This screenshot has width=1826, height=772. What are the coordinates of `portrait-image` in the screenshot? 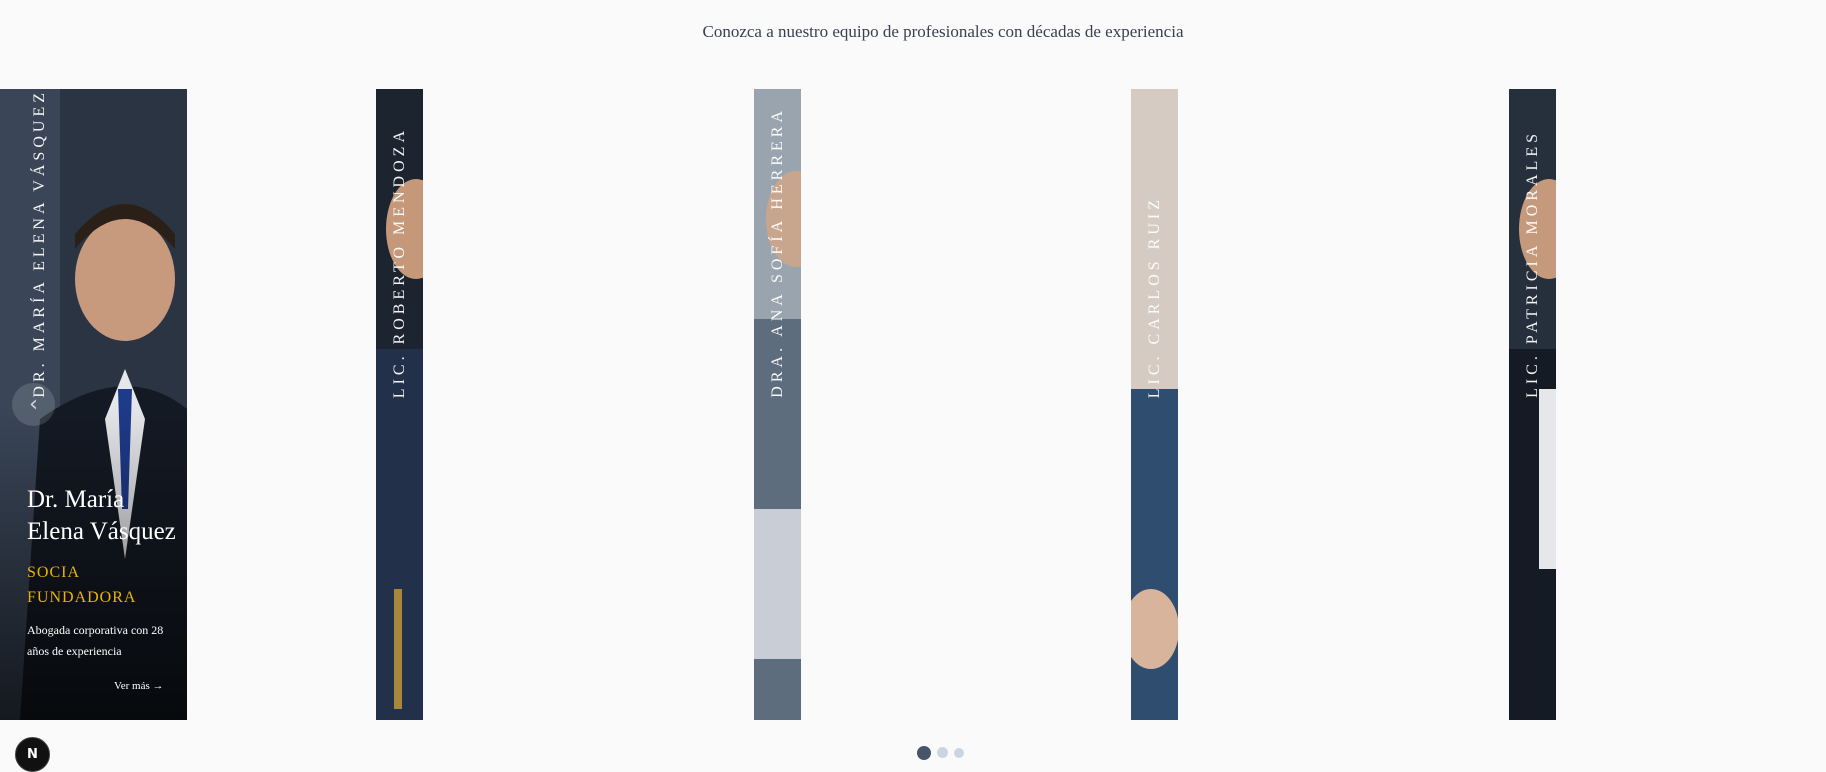 It's located at (1154, 404).